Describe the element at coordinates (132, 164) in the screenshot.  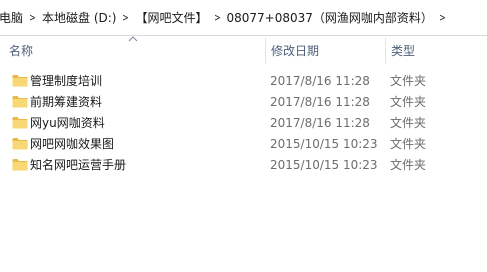
I see `file-name-cell: 知名网吧运营手册` at that location.